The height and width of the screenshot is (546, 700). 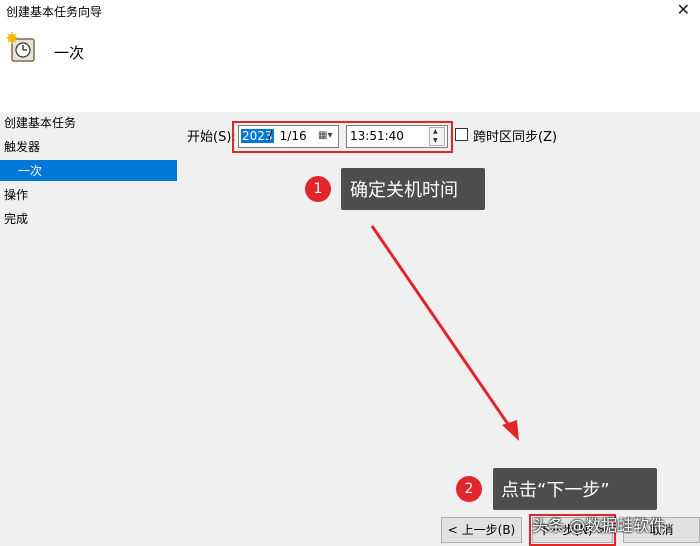 I want to click on step-2-callout: 点击“下一步”, so click(x=575, y=489).